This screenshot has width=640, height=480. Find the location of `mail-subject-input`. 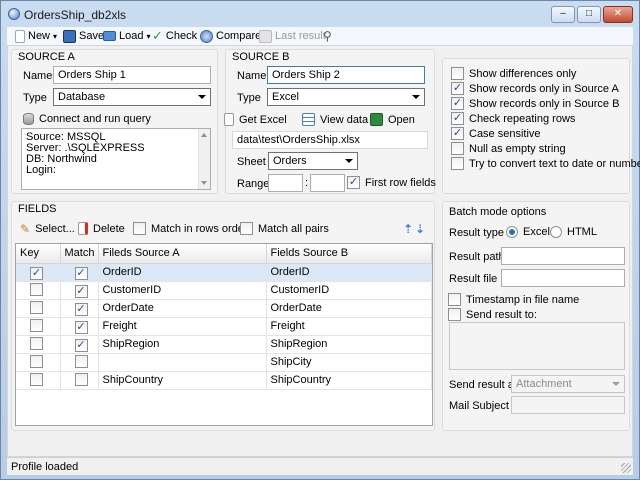

mail-subject-input is located at coordinates (568, 405).